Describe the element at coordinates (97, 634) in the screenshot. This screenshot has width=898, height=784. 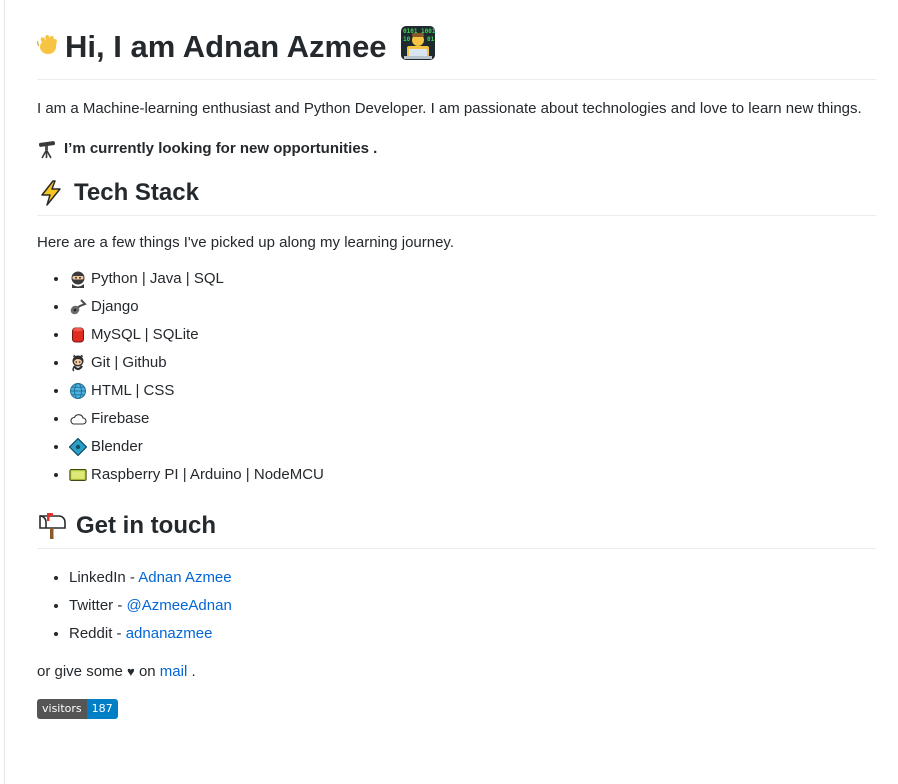
I see `contact-label: Reddit -` at that location.